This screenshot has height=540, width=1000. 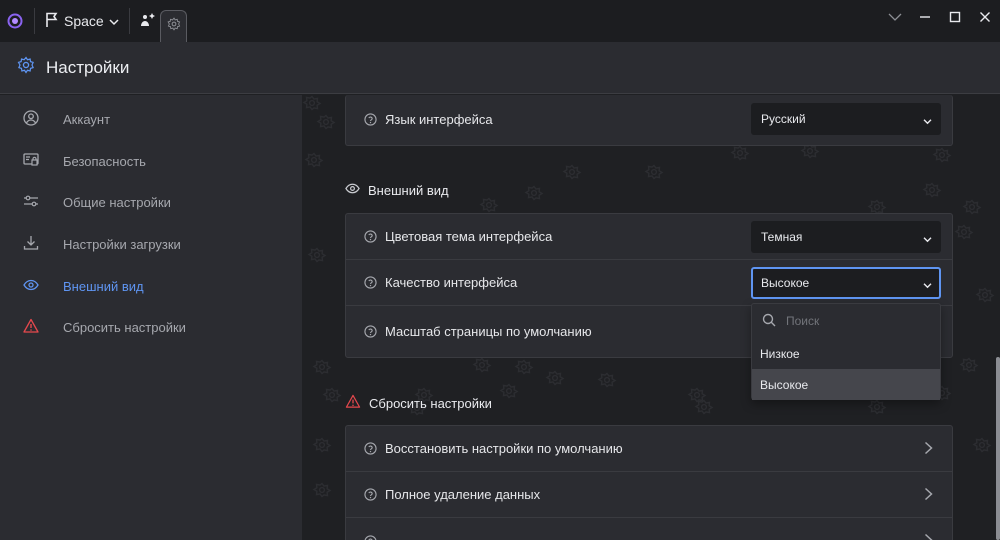 I want to click on agent-sparkle-icon, so click(x=148, y=21).